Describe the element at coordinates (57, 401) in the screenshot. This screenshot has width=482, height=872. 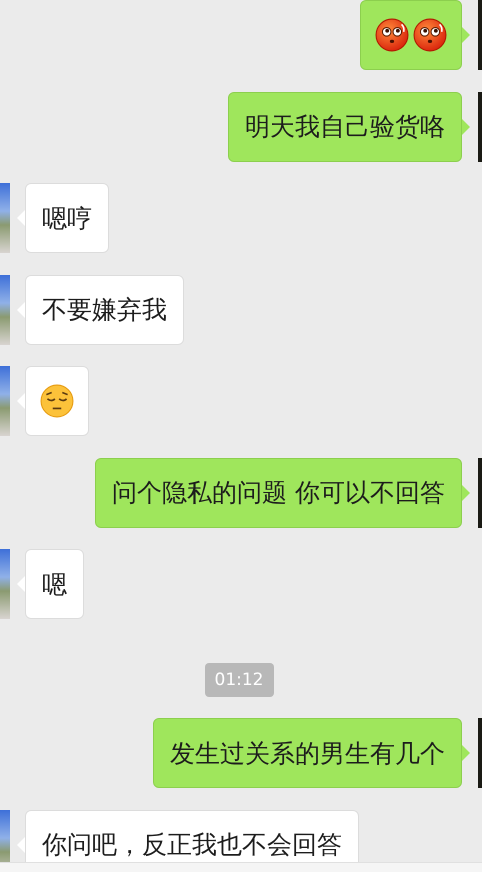
I see `pensive-face-icon` at that location.